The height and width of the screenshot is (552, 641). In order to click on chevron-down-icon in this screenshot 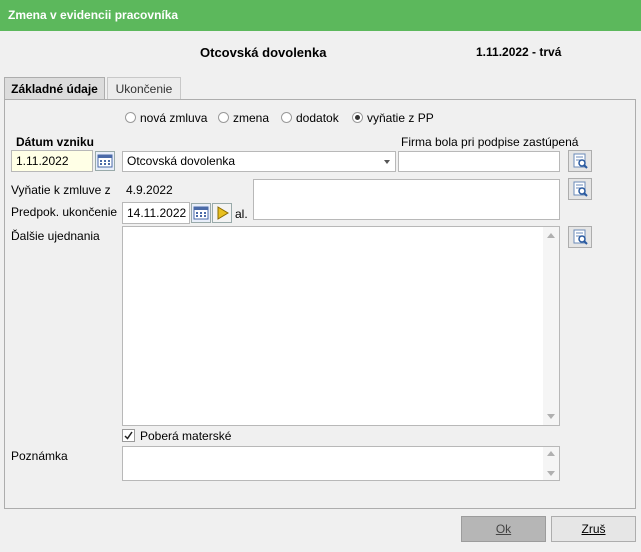, I will do `click(387, 162)`.